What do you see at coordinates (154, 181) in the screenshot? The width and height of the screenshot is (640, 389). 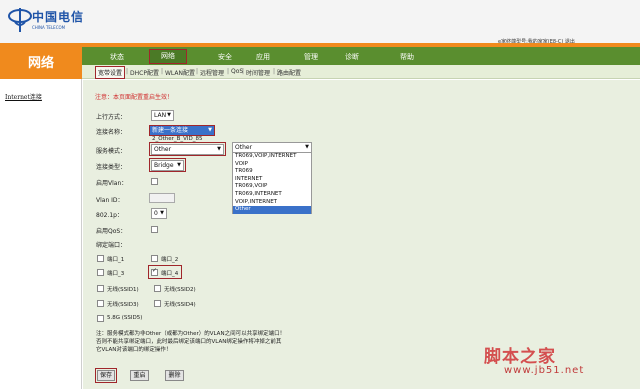 I see `vlan-enable-checkbox` at bounding box center [154, 181].